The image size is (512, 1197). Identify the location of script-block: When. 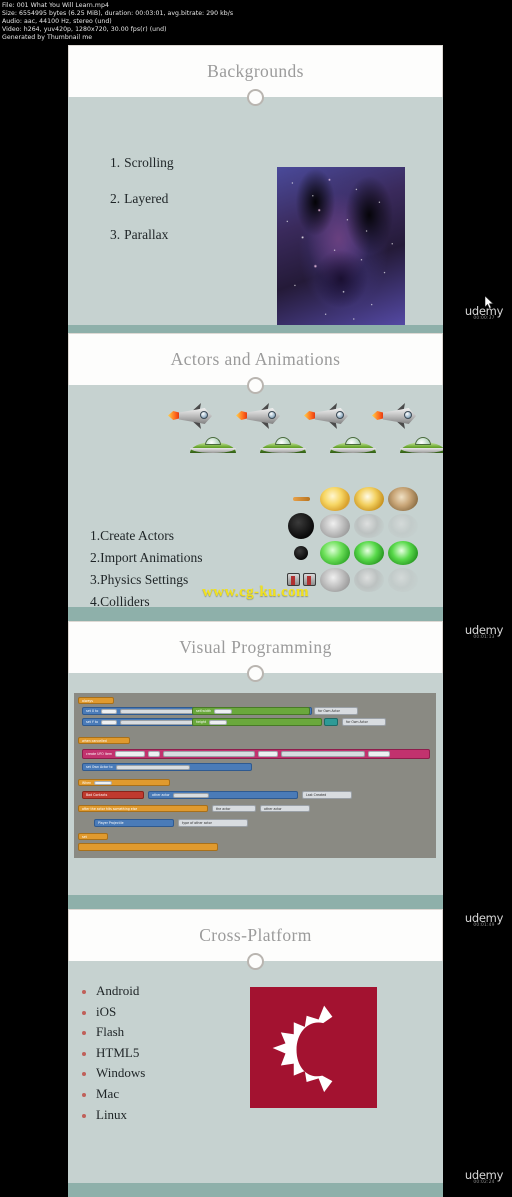
(124, 782).